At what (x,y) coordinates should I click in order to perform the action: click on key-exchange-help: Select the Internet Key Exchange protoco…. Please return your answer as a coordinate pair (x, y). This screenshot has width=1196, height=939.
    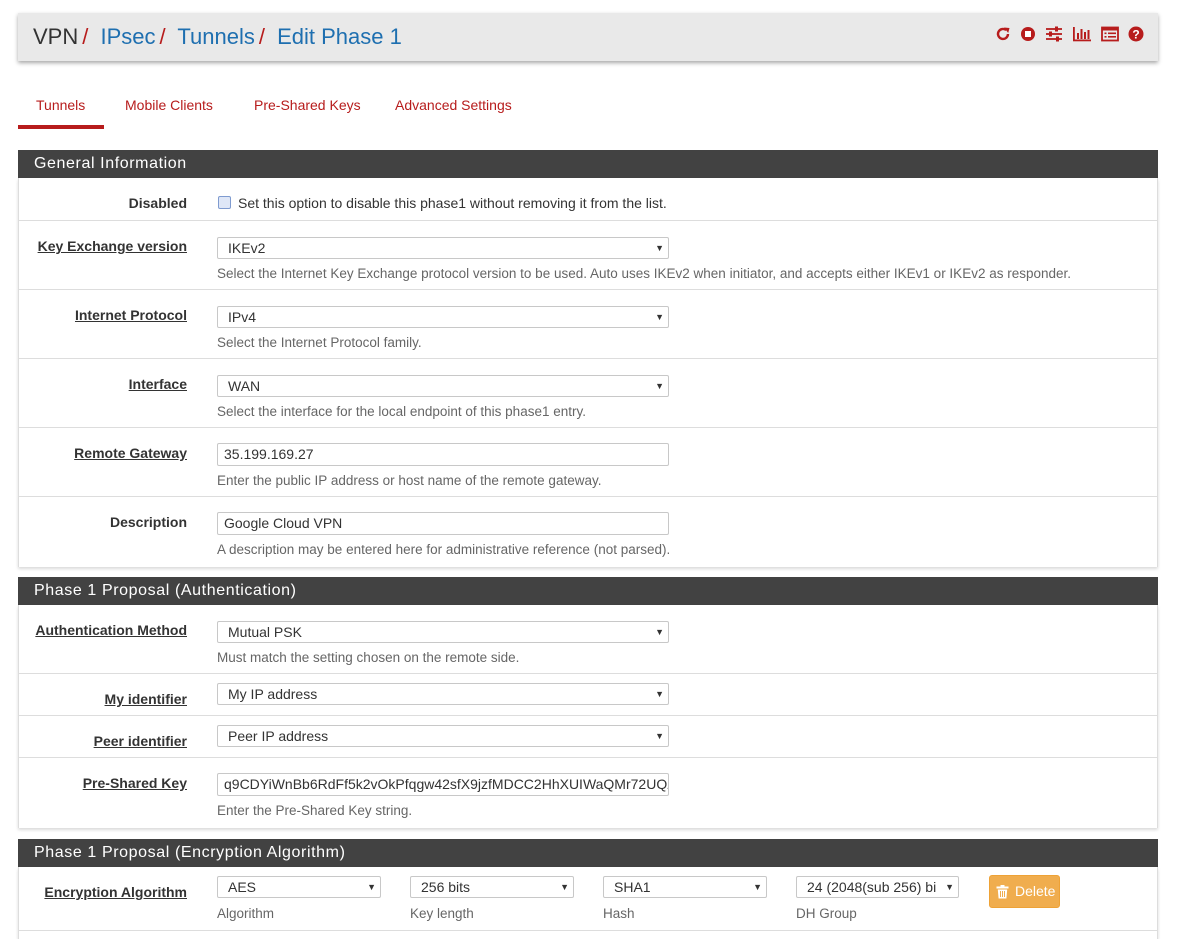
    Looking at the image, I should click on (644, 273).